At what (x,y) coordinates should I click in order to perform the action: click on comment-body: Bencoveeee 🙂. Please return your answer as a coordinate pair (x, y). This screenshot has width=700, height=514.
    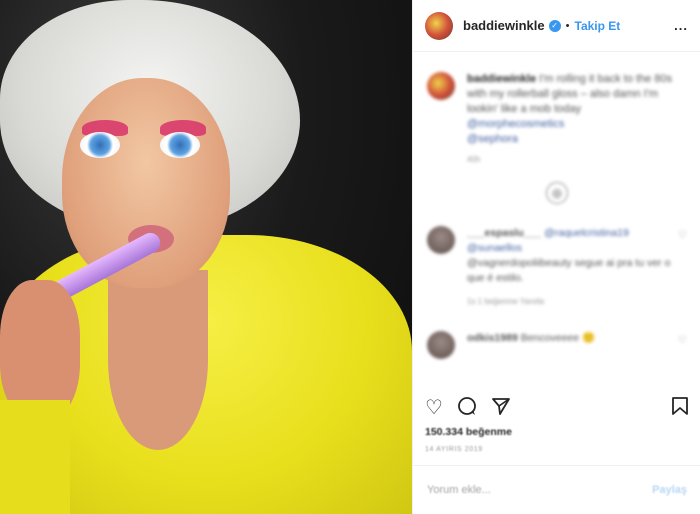
    Looking at the image, I should click on (558, 338).